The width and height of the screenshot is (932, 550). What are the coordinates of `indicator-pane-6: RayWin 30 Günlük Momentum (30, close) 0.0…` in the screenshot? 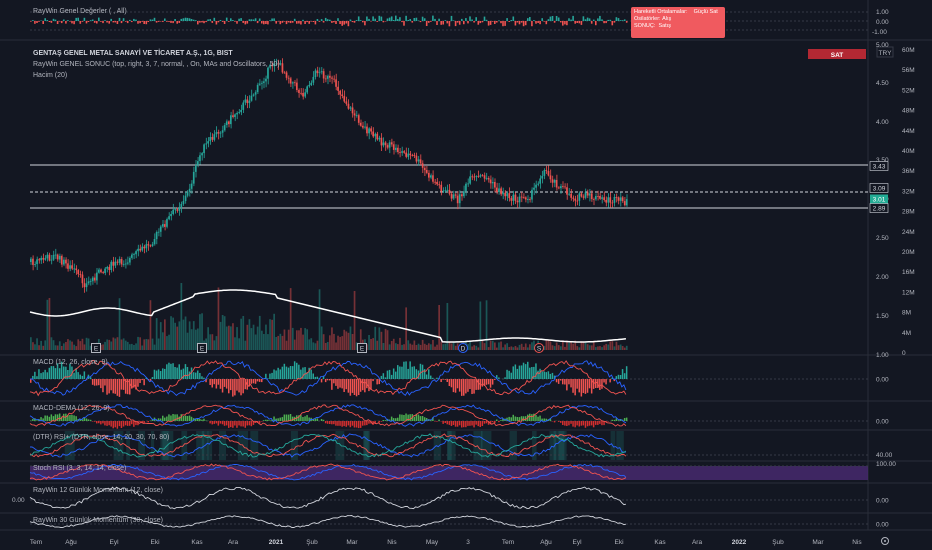 It's located at (459, 522).